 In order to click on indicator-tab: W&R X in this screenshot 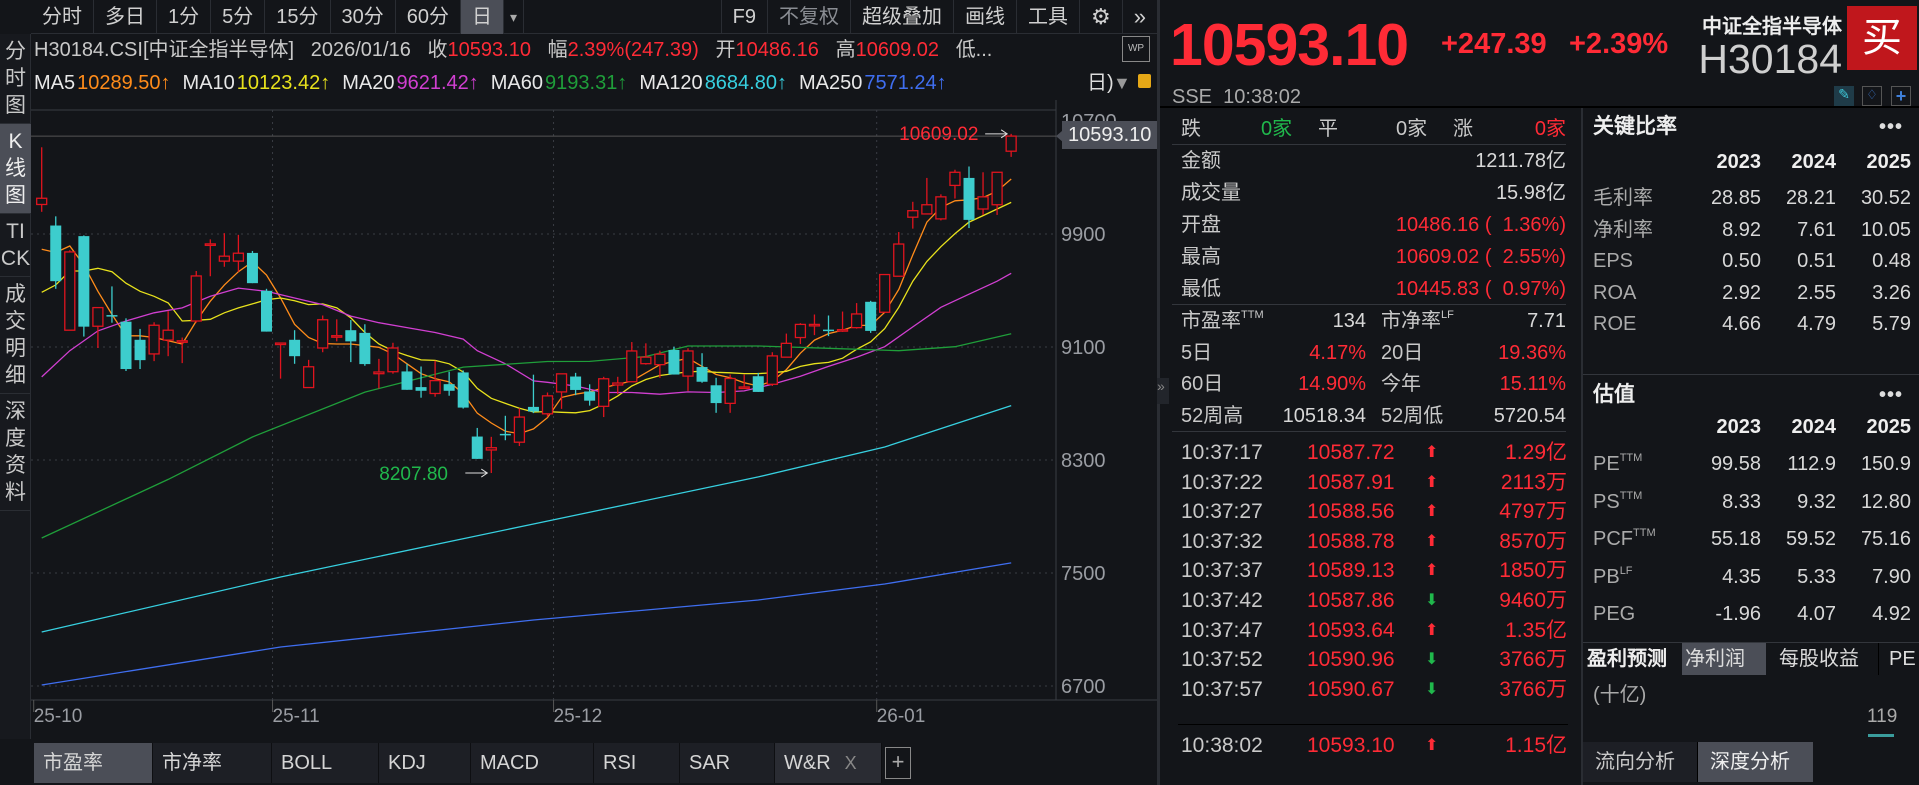, I will do `click(828, 763)`.